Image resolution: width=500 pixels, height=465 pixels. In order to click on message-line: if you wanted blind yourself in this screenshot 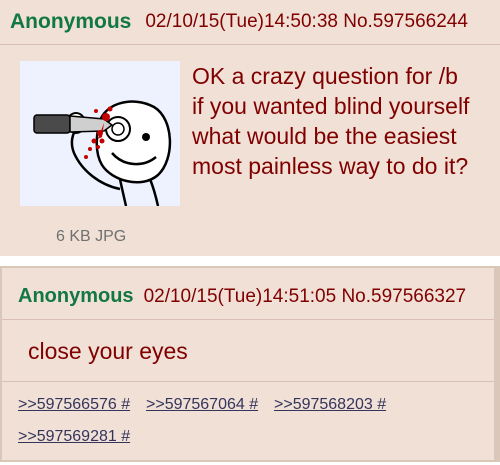, I will do `click(331, 106)`.